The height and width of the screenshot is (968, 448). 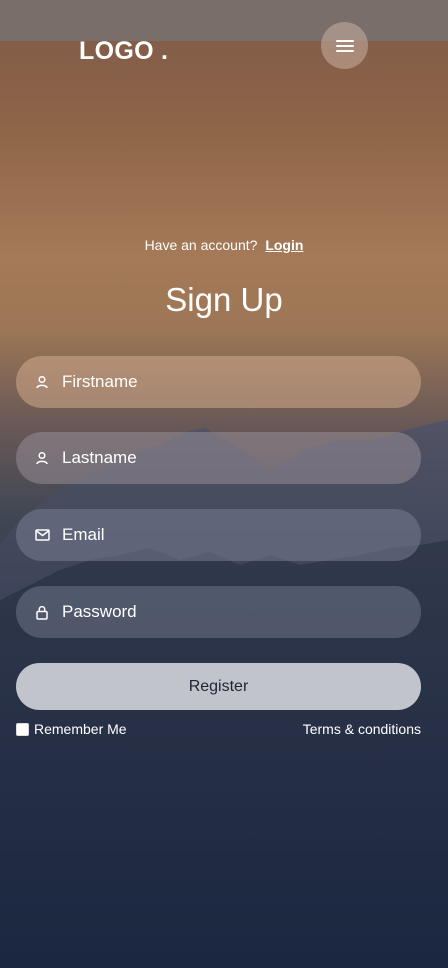 I want to click on have-account-prompt: Have an account? Login, so click(x=224, y=245).